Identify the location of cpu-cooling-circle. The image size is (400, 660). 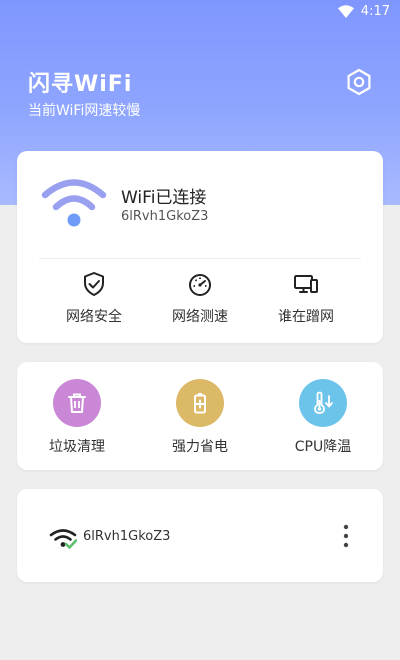
(323, 403).